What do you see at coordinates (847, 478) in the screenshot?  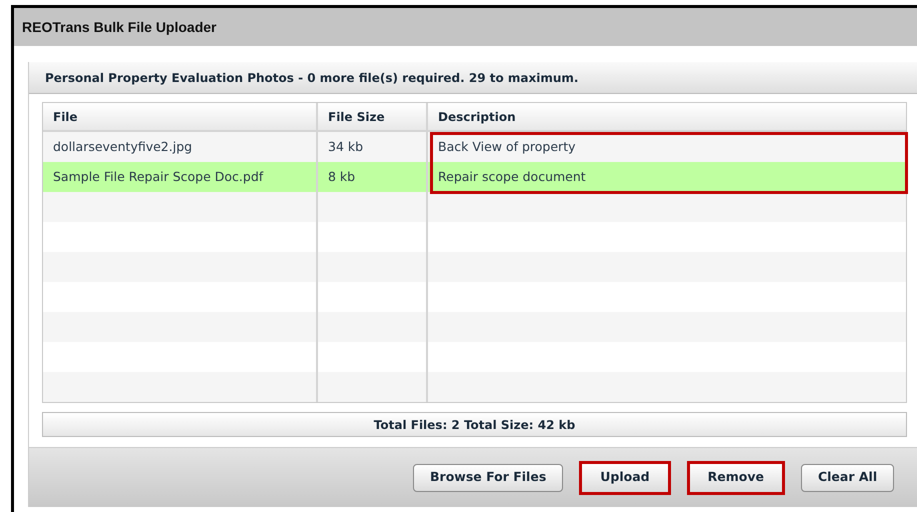 I see `action-button: Clear All` at bounding box center [847, 478].